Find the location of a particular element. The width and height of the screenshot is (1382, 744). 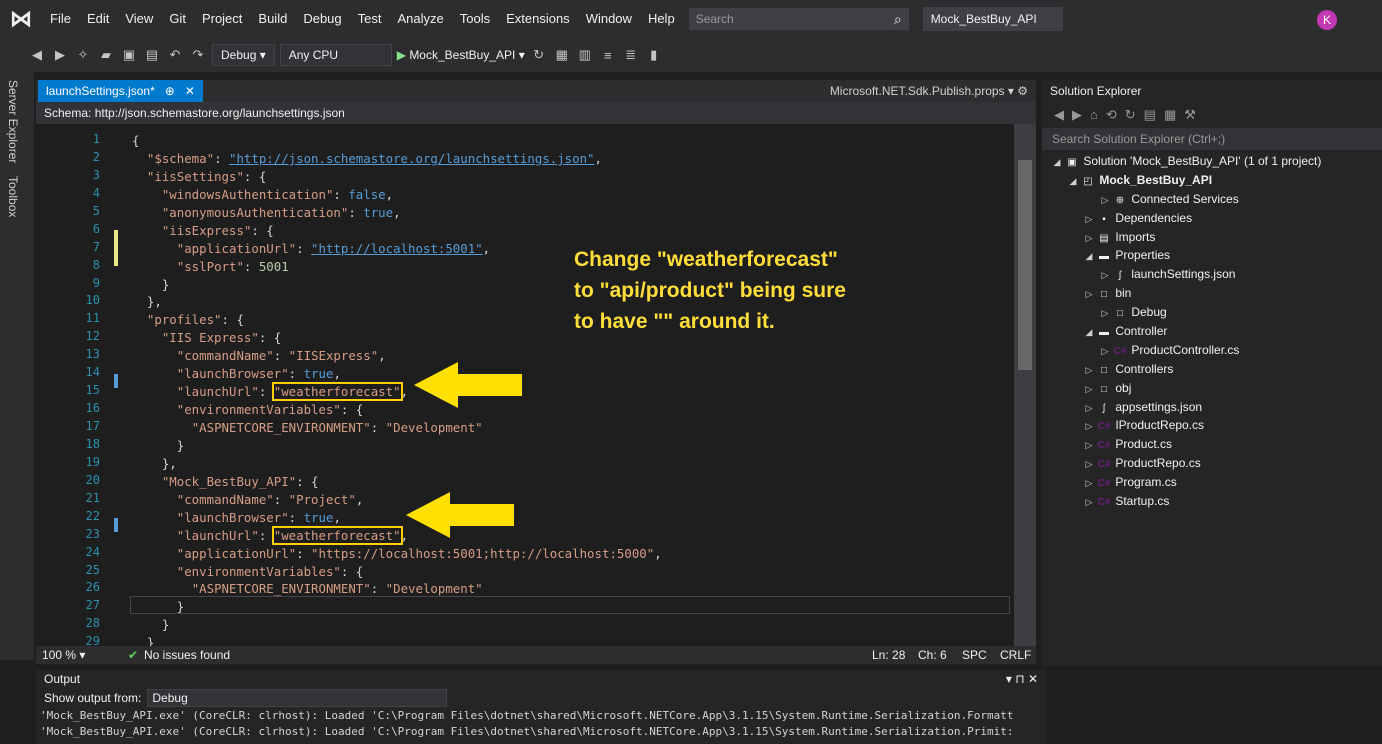

solution-tree-item: ▷ ▪ Dependencies is located at coordinates (1212, 218).